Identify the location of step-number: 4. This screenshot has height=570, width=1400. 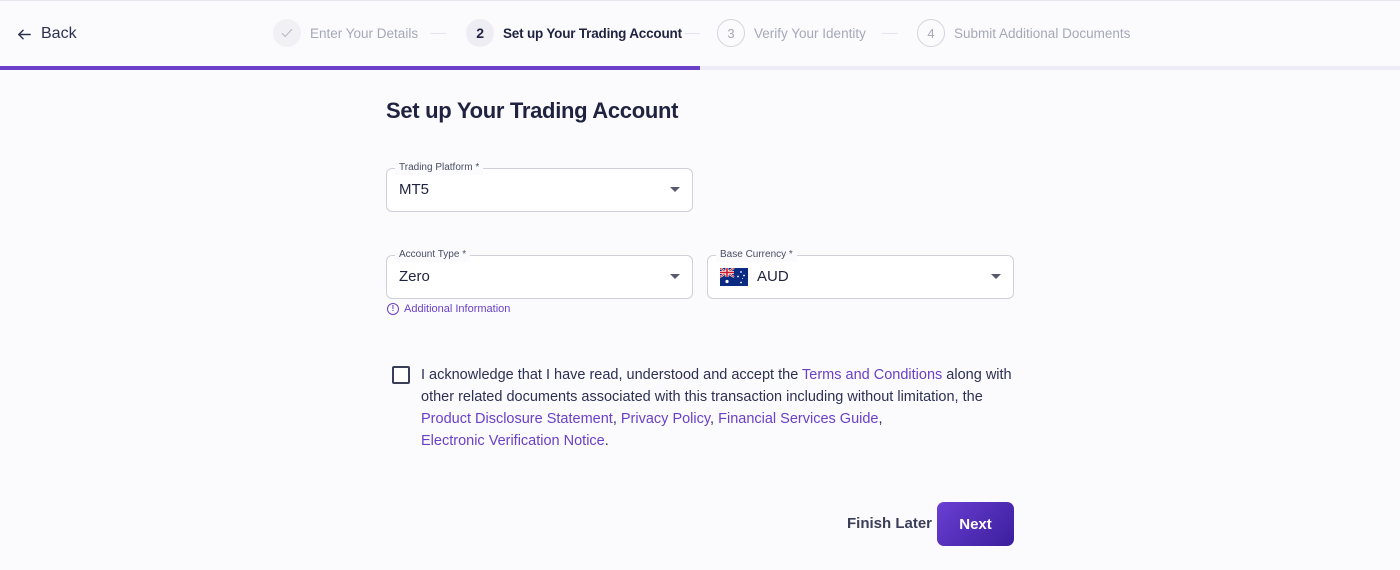
(931, 33).